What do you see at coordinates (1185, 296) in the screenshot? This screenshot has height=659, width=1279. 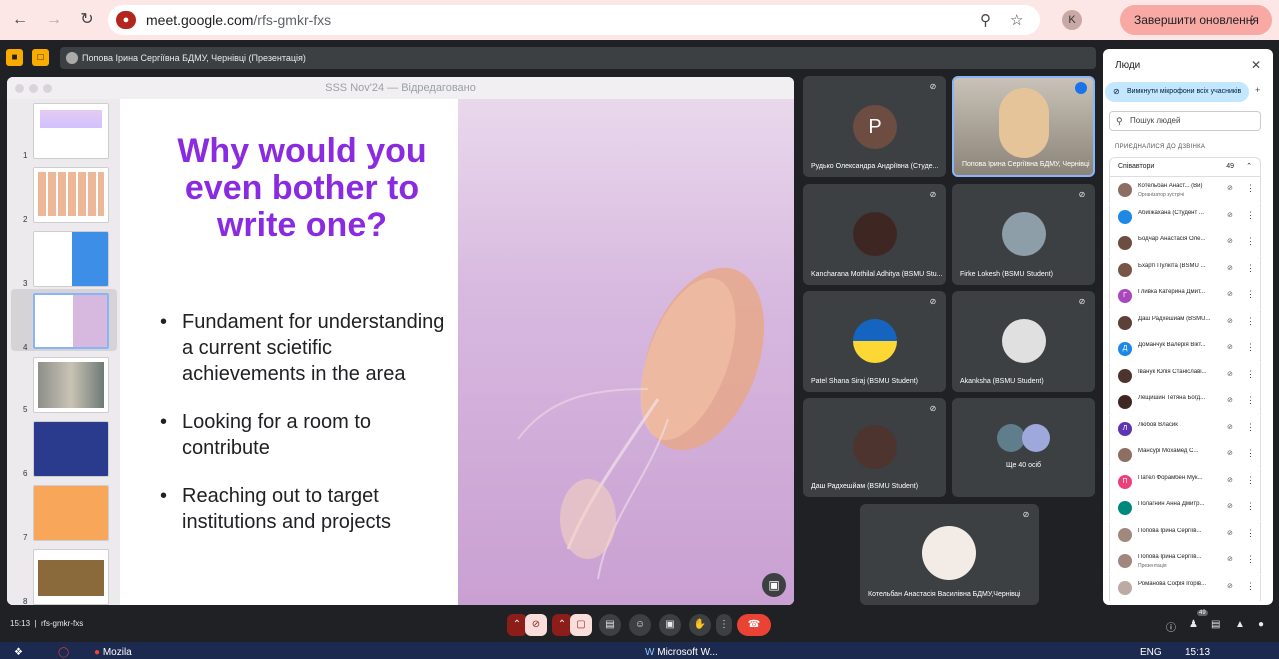 I see `participant-list-item: Г Гливка Катерина Дмит... ⊘ ⋮` at bounding box center [1185, 296].